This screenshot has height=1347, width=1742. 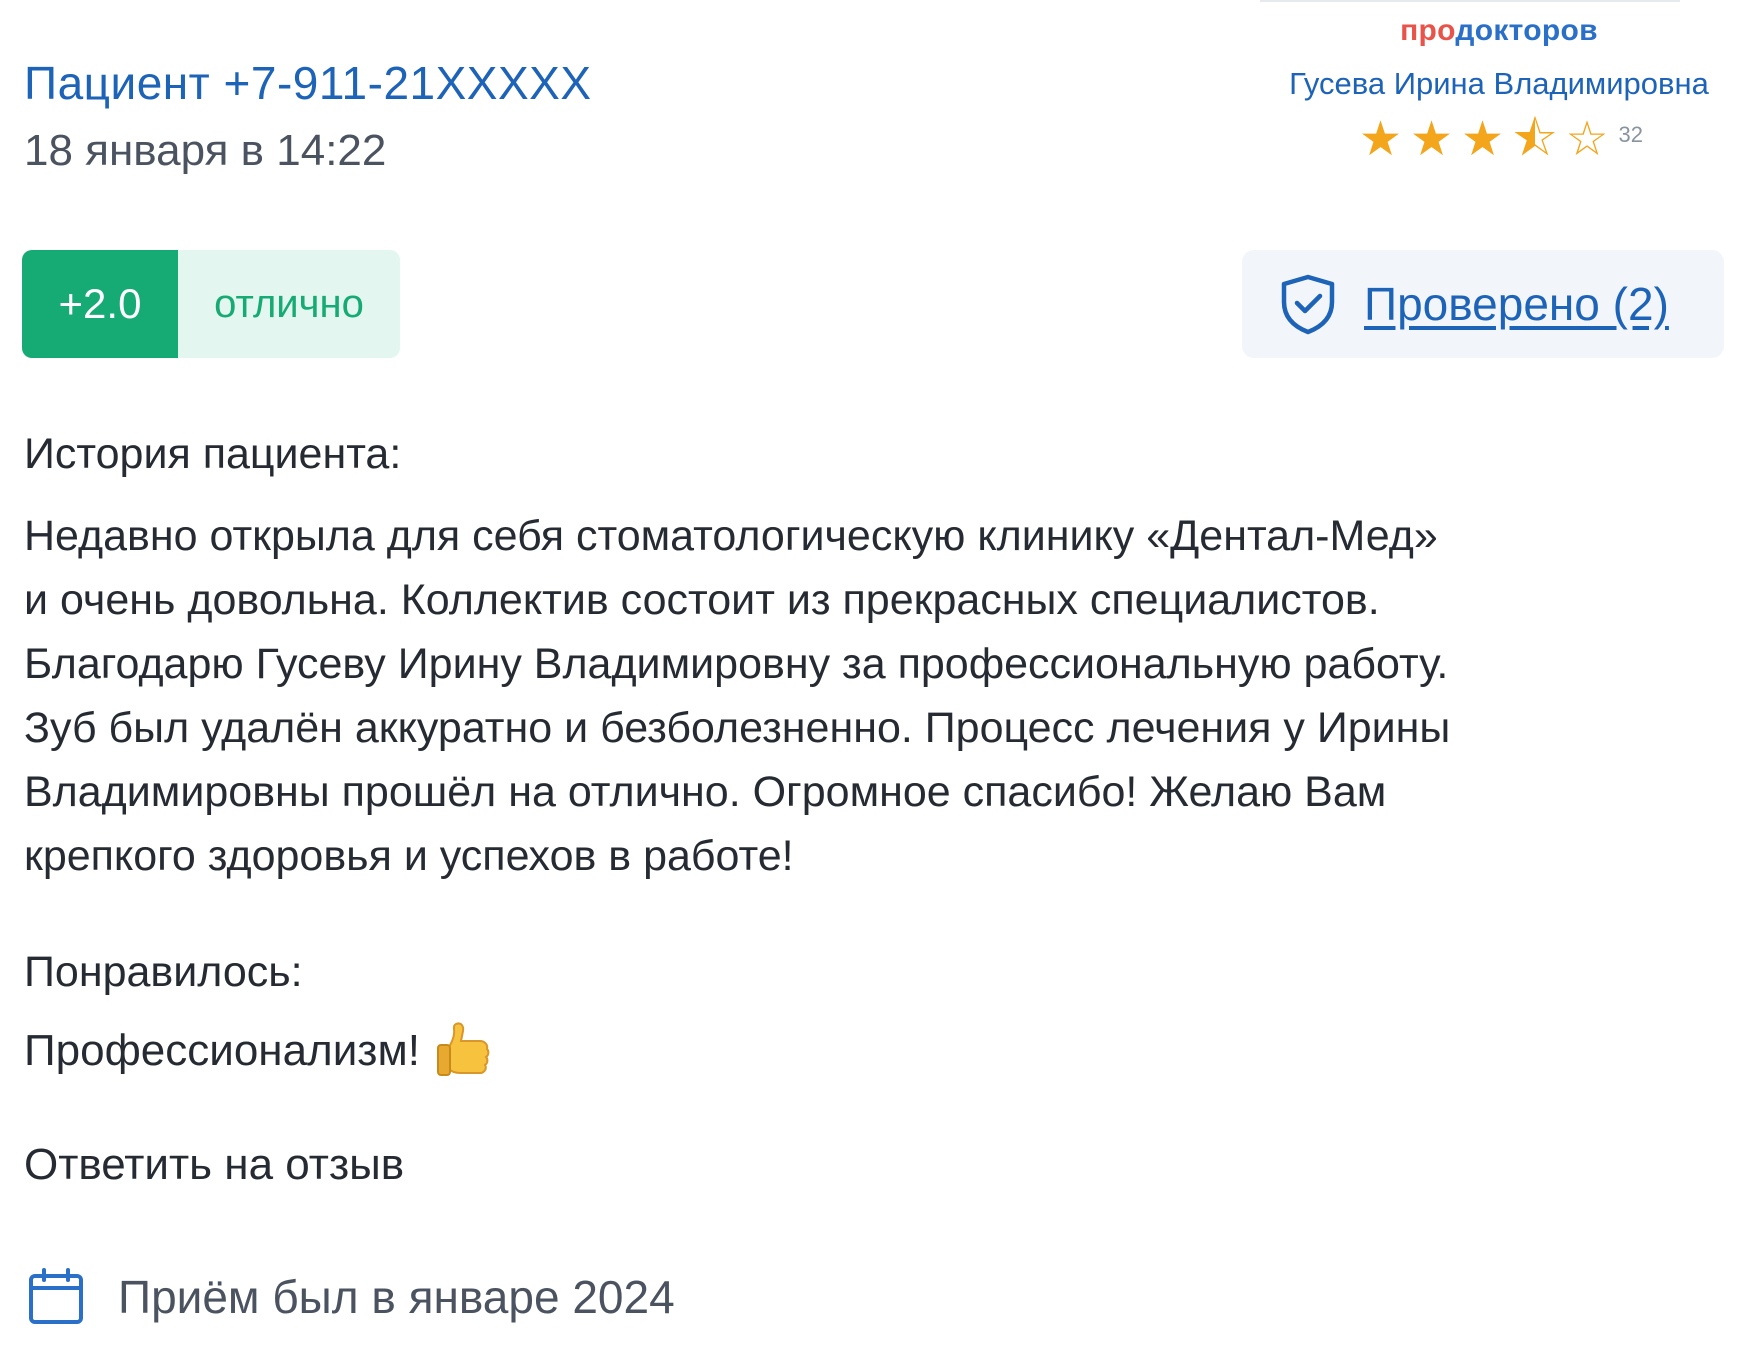 I want to click on thumbs-up-icon, so click(x=463, y=1049).